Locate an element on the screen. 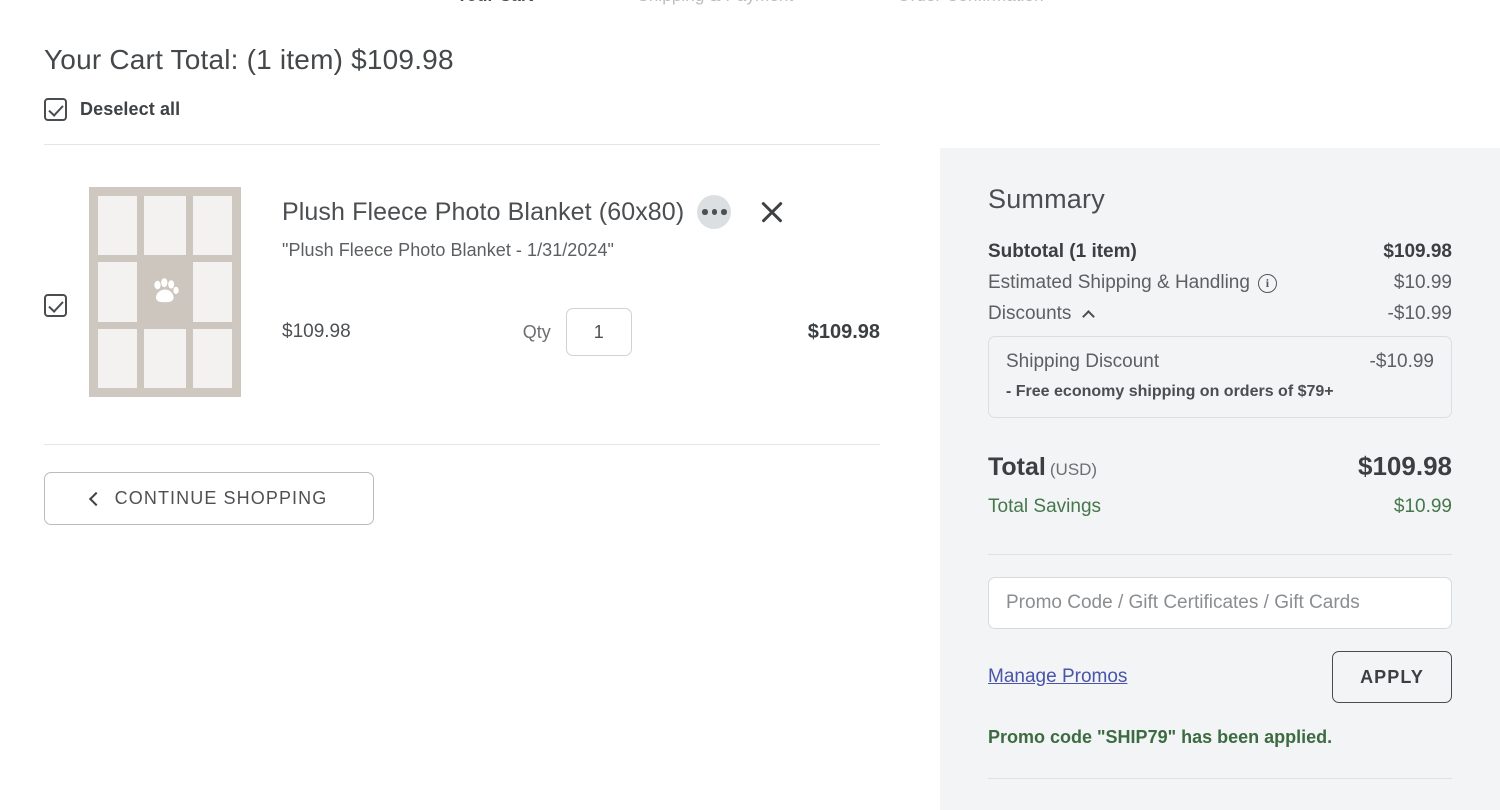 Image resolution: width=1500 pixels, height=810 pixels. unit-price: $109.98 is located at coordinates (316, 331).